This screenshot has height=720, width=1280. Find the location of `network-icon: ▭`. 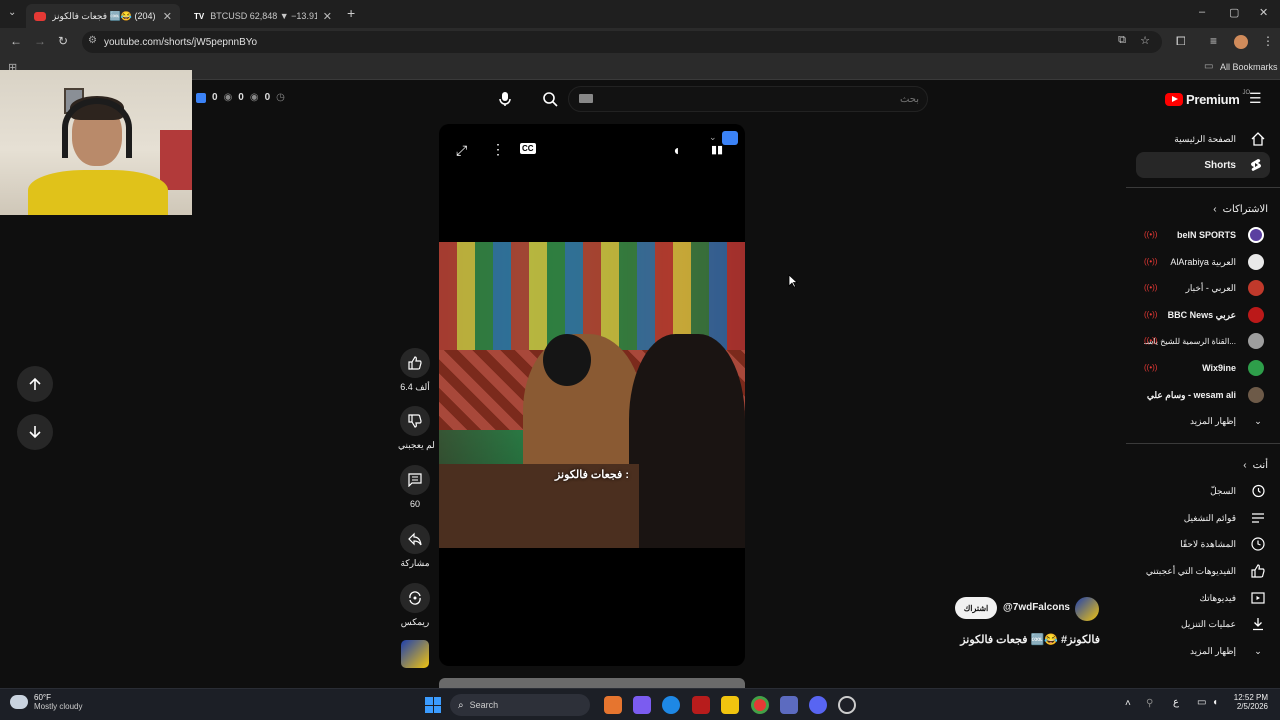

network-icon: ▭ is located at coordinates (1201, 702).